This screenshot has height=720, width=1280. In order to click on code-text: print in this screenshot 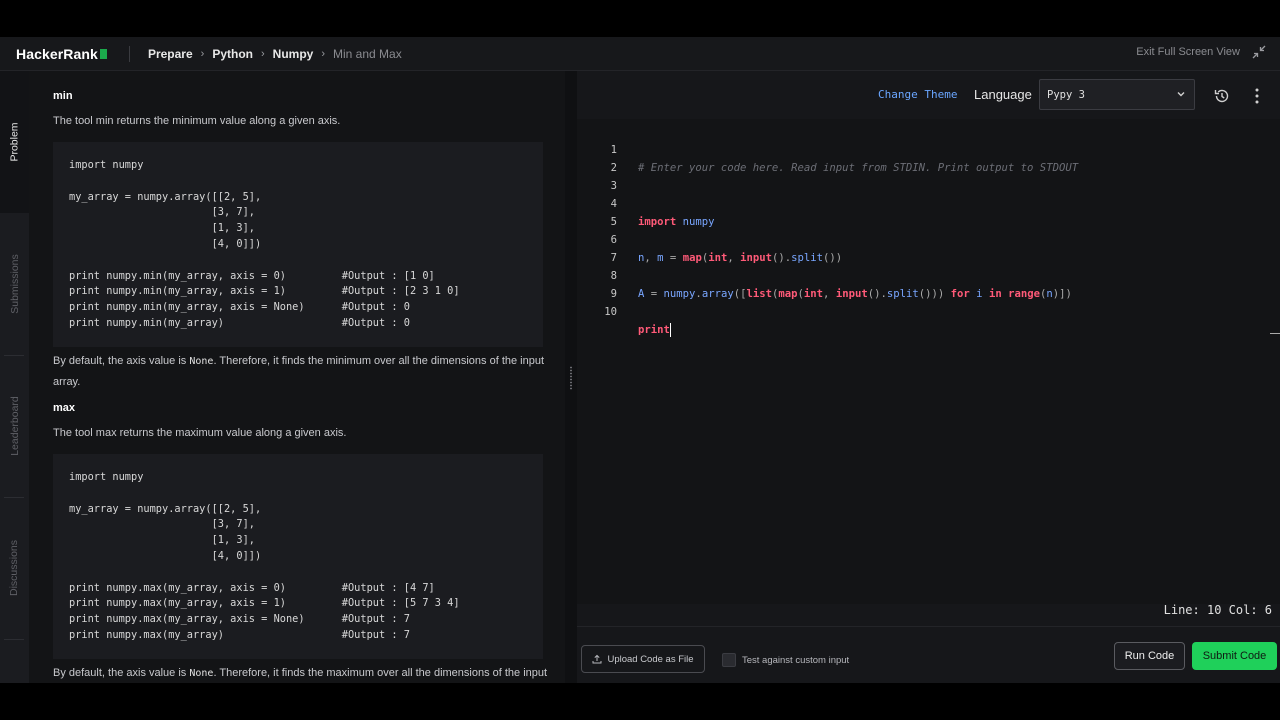, I will do `click(654, 330)`.